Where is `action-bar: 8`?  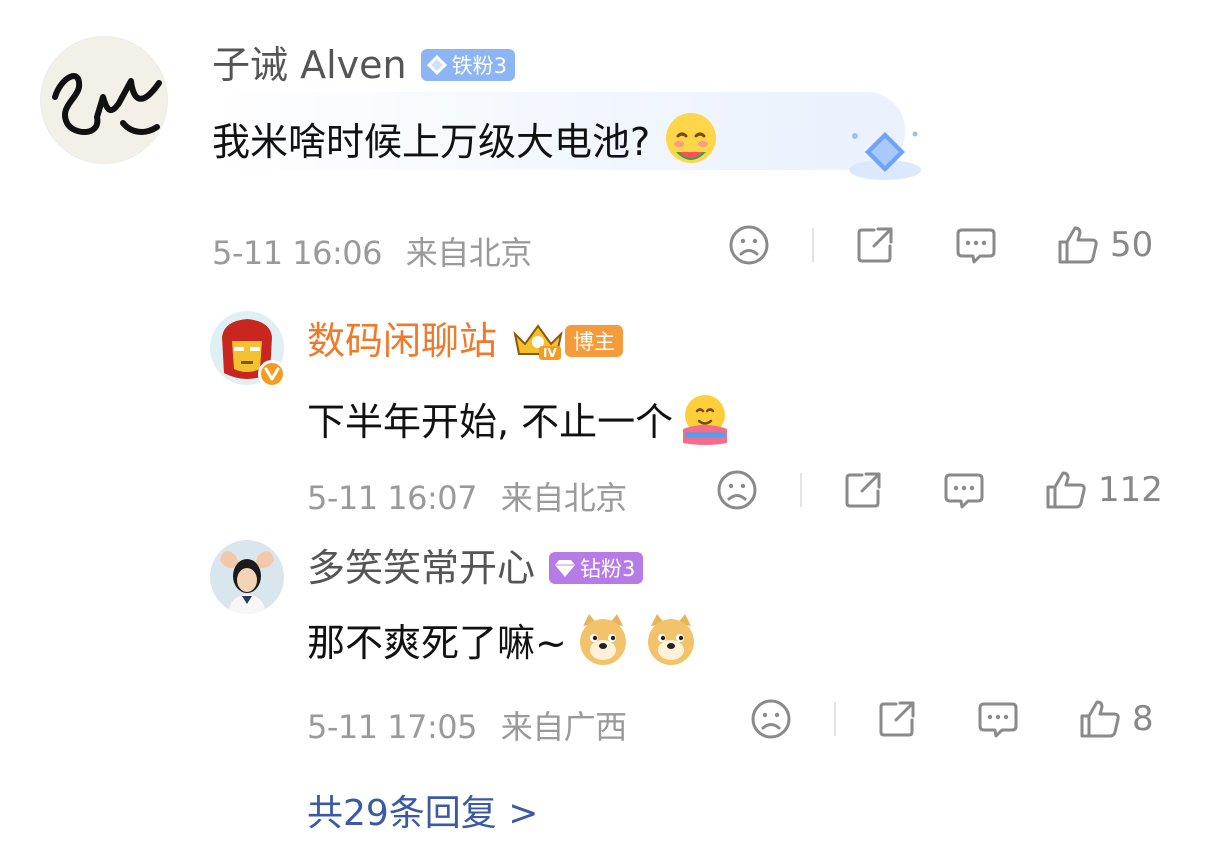 action-bar: 8 is located at coordinates (952, 719).